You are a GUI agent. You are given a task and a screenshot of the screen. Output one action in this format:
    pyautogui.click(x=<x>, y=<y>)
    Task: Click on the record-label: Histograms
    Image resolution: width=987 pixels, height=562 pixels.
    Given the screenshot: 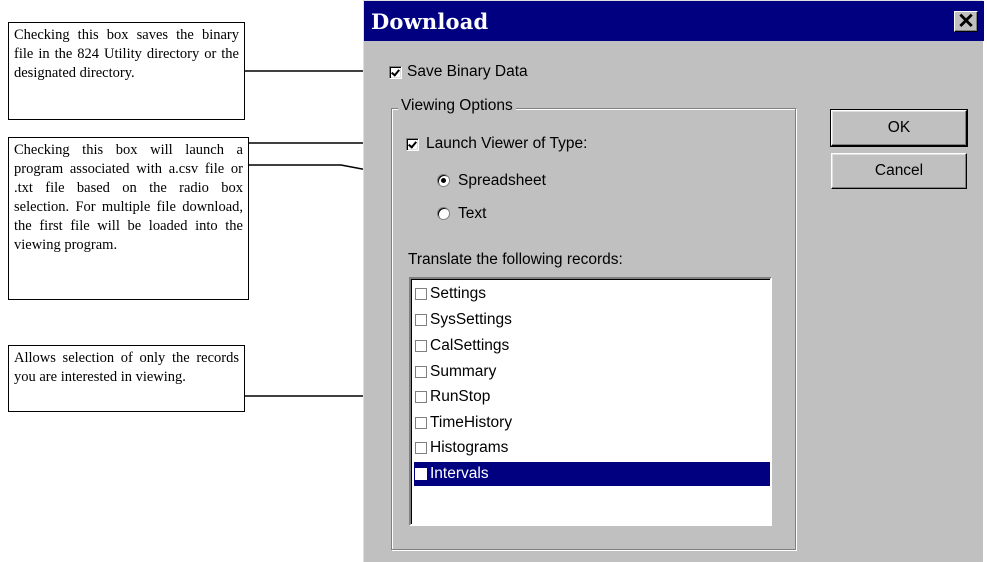 What is the action you would take?
    pyautogui.click(x=469, y=447)
    